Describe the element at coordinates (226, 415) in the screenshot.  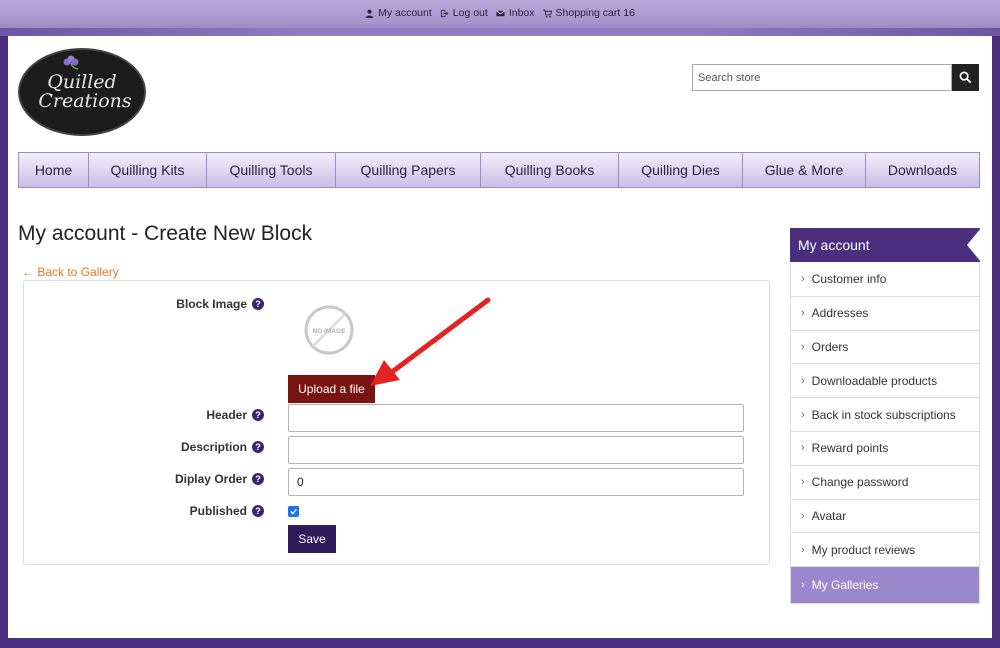
I see `header-label: Header` at that location.